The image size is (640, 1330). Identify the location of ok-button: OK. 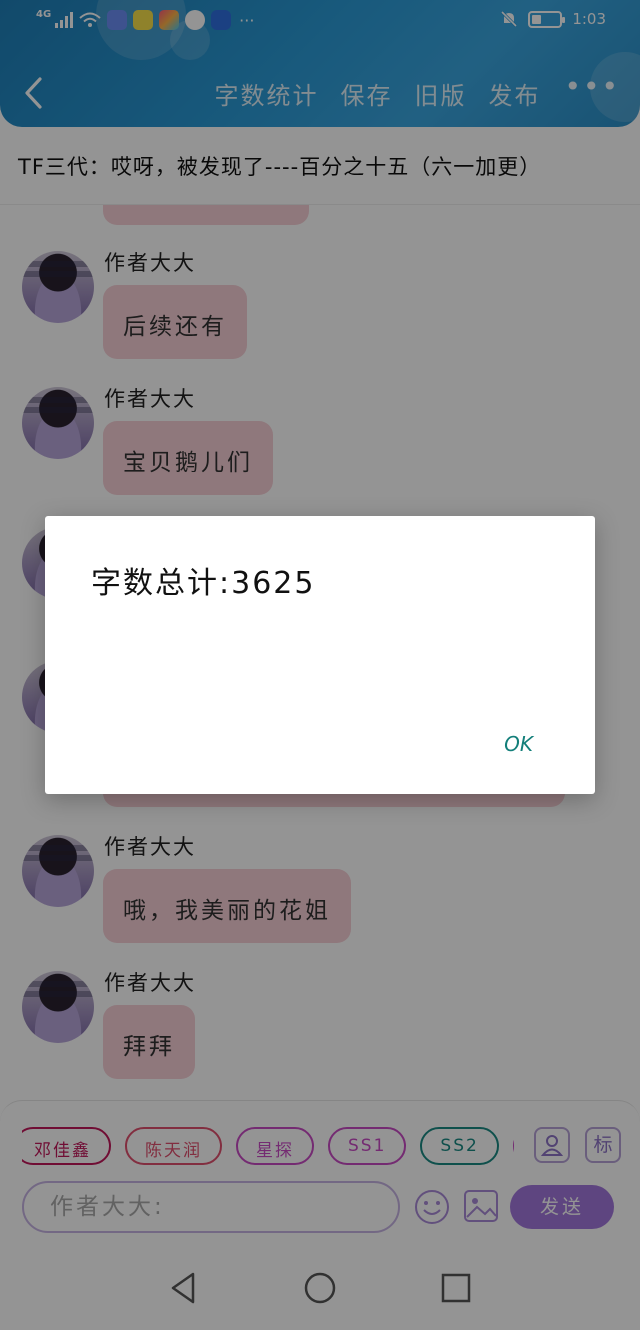
(518, 744).